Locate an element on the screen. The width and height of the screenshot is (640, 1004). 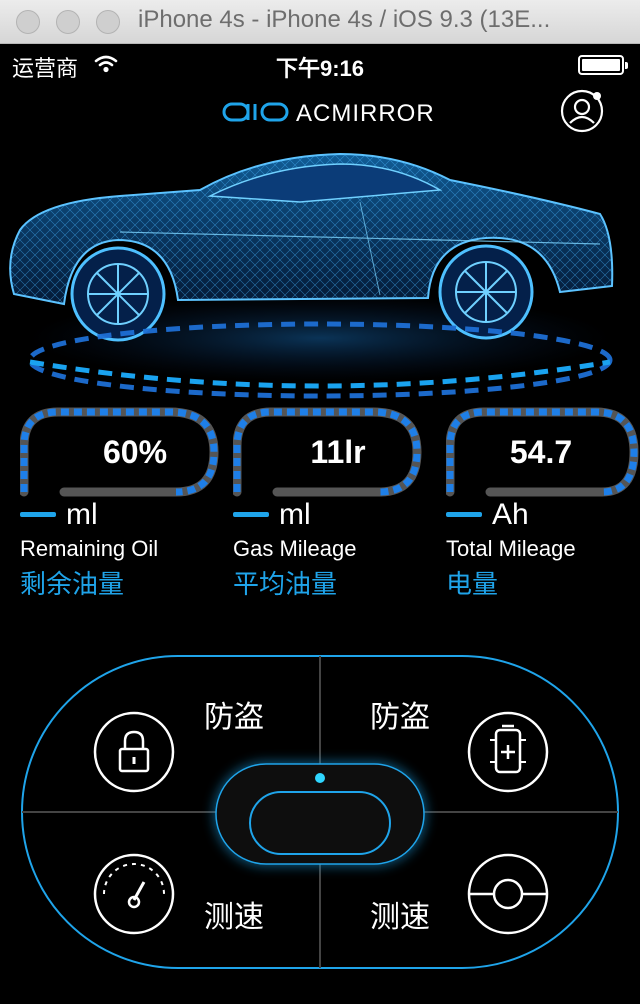
gauge-label-cn: 剩余油量 is located at coordinates (72, 585).